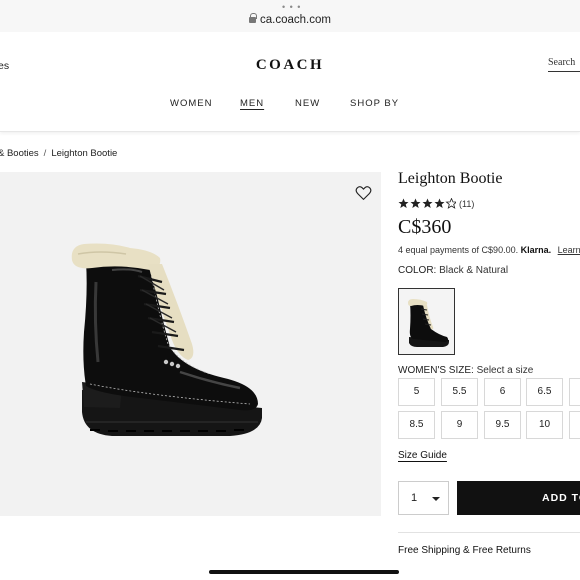 This screenshot has width=580, height=580. What do you see at coordinates (505, 370) in the screenshot?
I see `size-value: Select a size` at bounding box center [505, 370].